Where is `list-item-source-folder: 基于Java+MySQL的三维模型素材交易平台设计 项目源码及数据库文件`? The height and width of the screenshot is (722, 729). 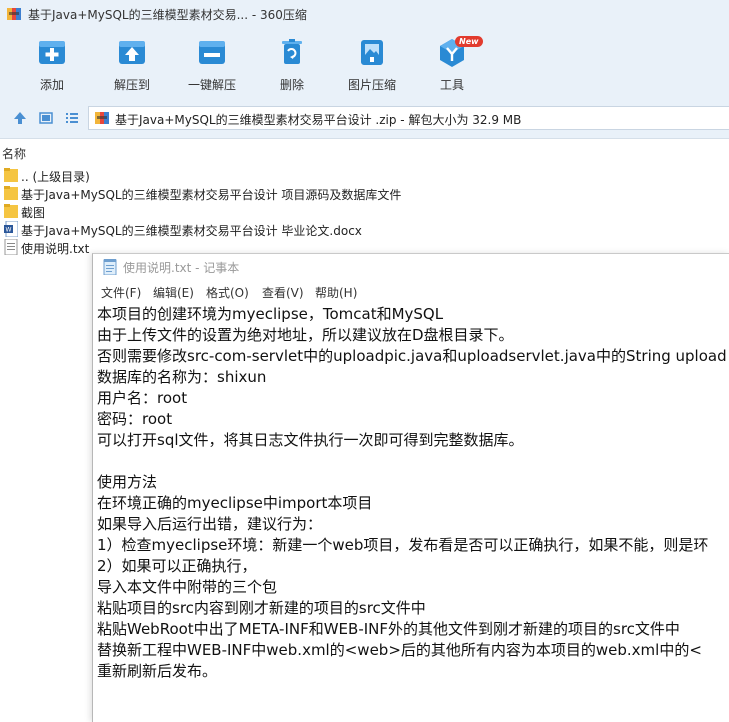 list-item-source-folder: 基于Java+MySQL的三维模型素材交易平台设计 项目源码及数据库文件 is located at coordinates (362, 193).